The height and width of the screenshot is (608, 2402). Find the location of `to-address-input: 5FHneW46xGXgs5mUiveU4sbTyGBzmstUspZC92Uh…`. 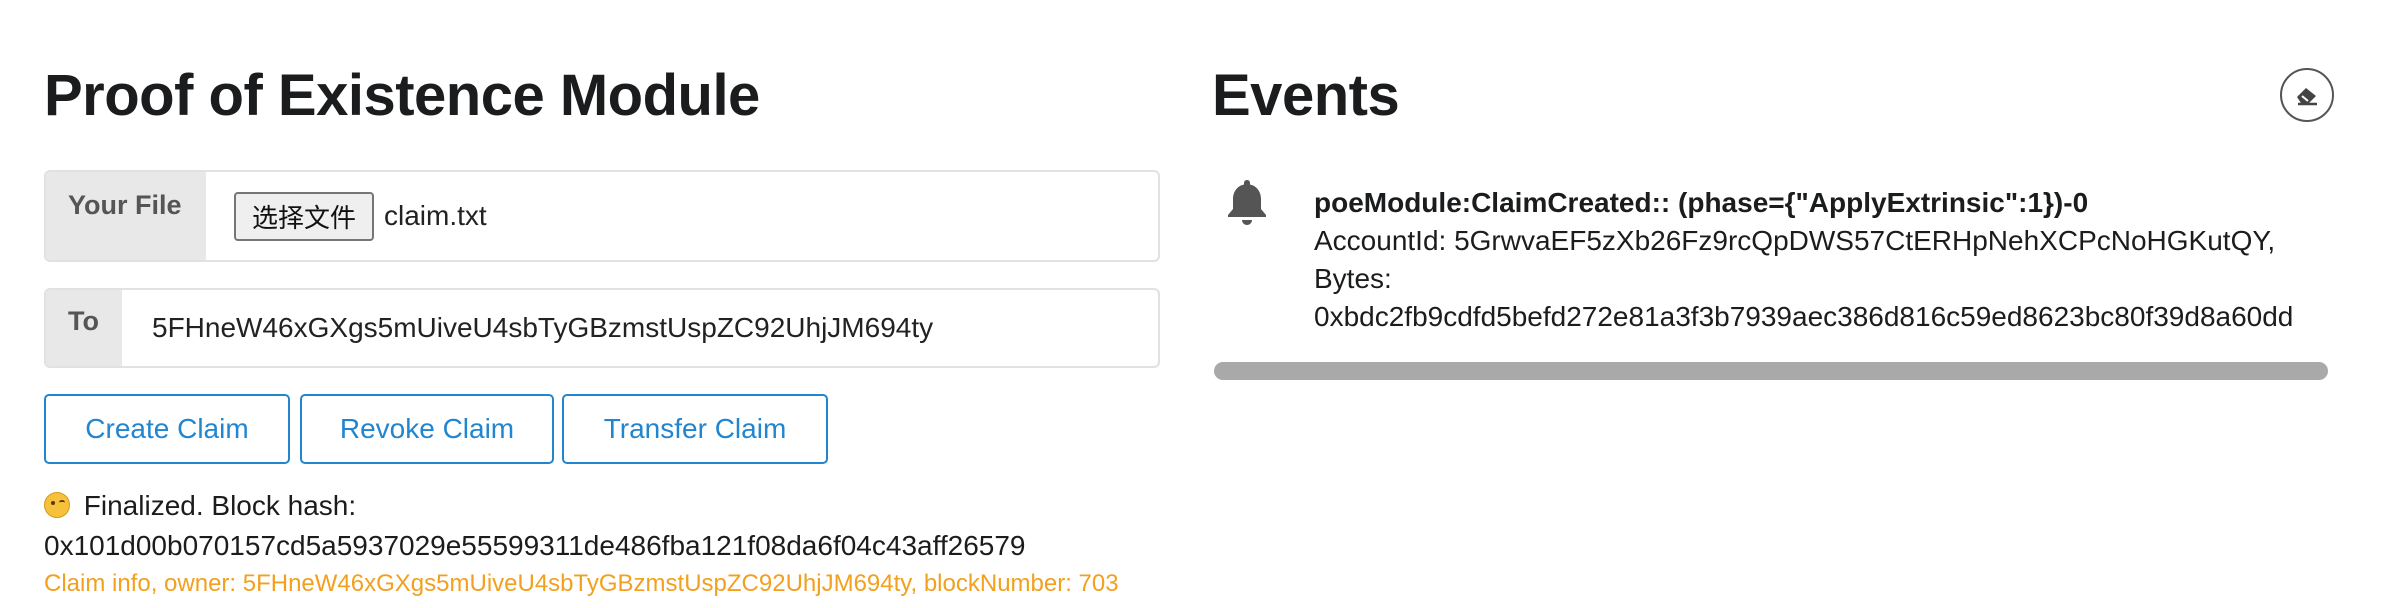

to-address-input: 5FHneW46xGXgs5mUiveU4sbTyGBzmstUspZC92Uh… is located at coordinates (640, 328).